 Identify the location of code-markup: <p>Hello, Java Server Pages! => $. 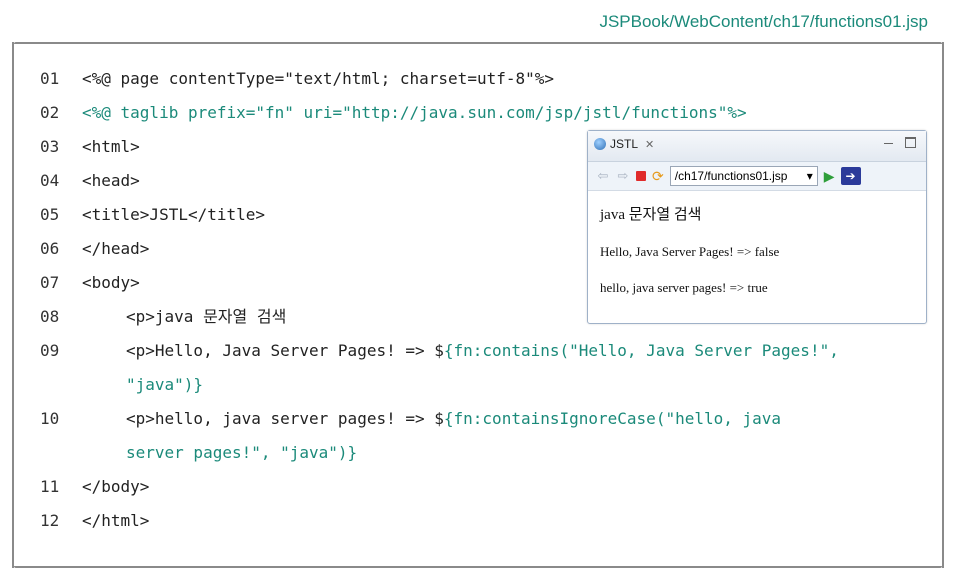
(285, 350).